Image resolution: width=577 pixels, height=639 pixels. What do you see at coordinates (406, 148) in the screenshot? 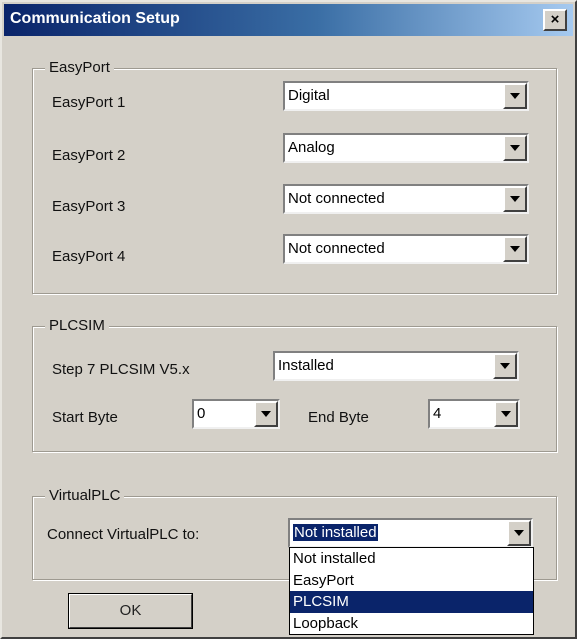
I see `easyport-2-select: Analog` at bounding box center [406, 148].